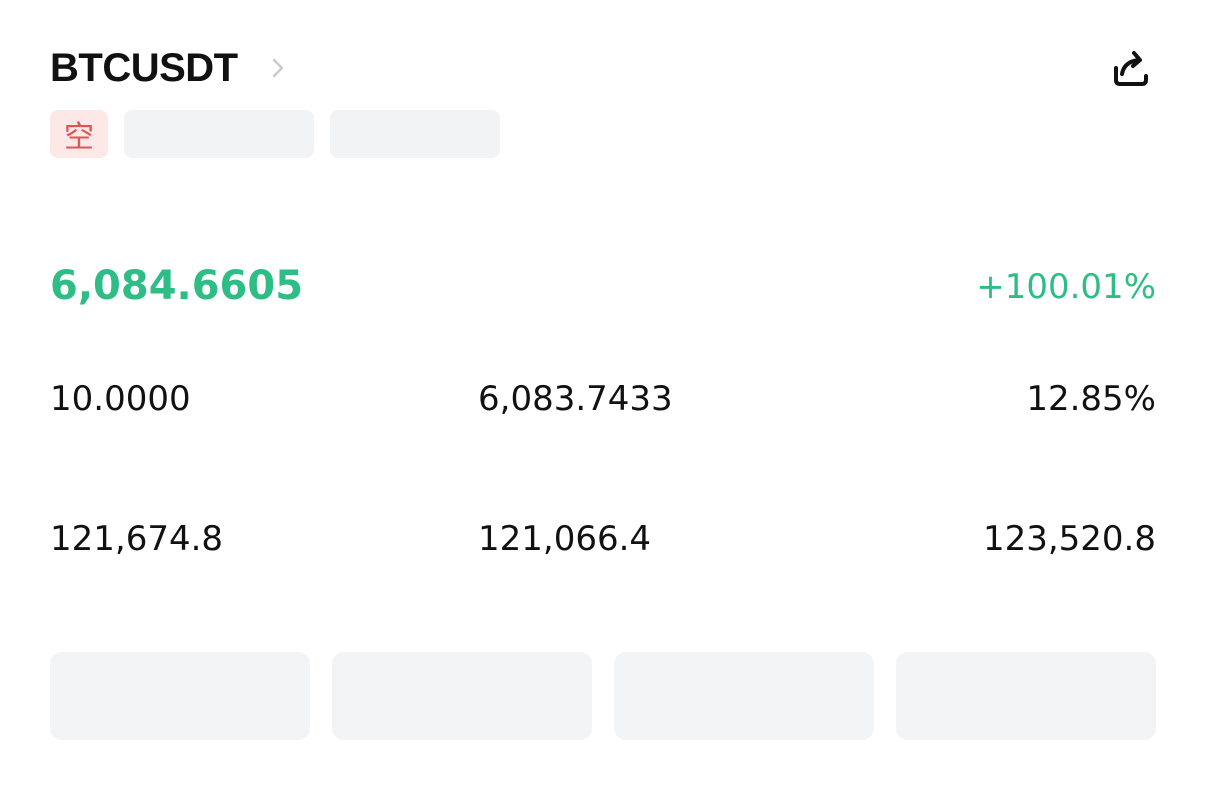  What do you see at coordinates (603, 70) in the screenshot?
I see `header: BTCUSDT` at bounding box center [603, 70].